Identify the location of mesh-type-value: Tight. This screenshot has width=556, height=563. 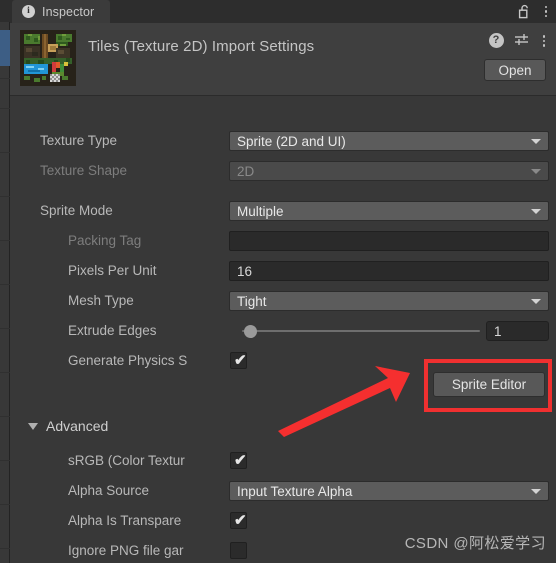
(252, 301).